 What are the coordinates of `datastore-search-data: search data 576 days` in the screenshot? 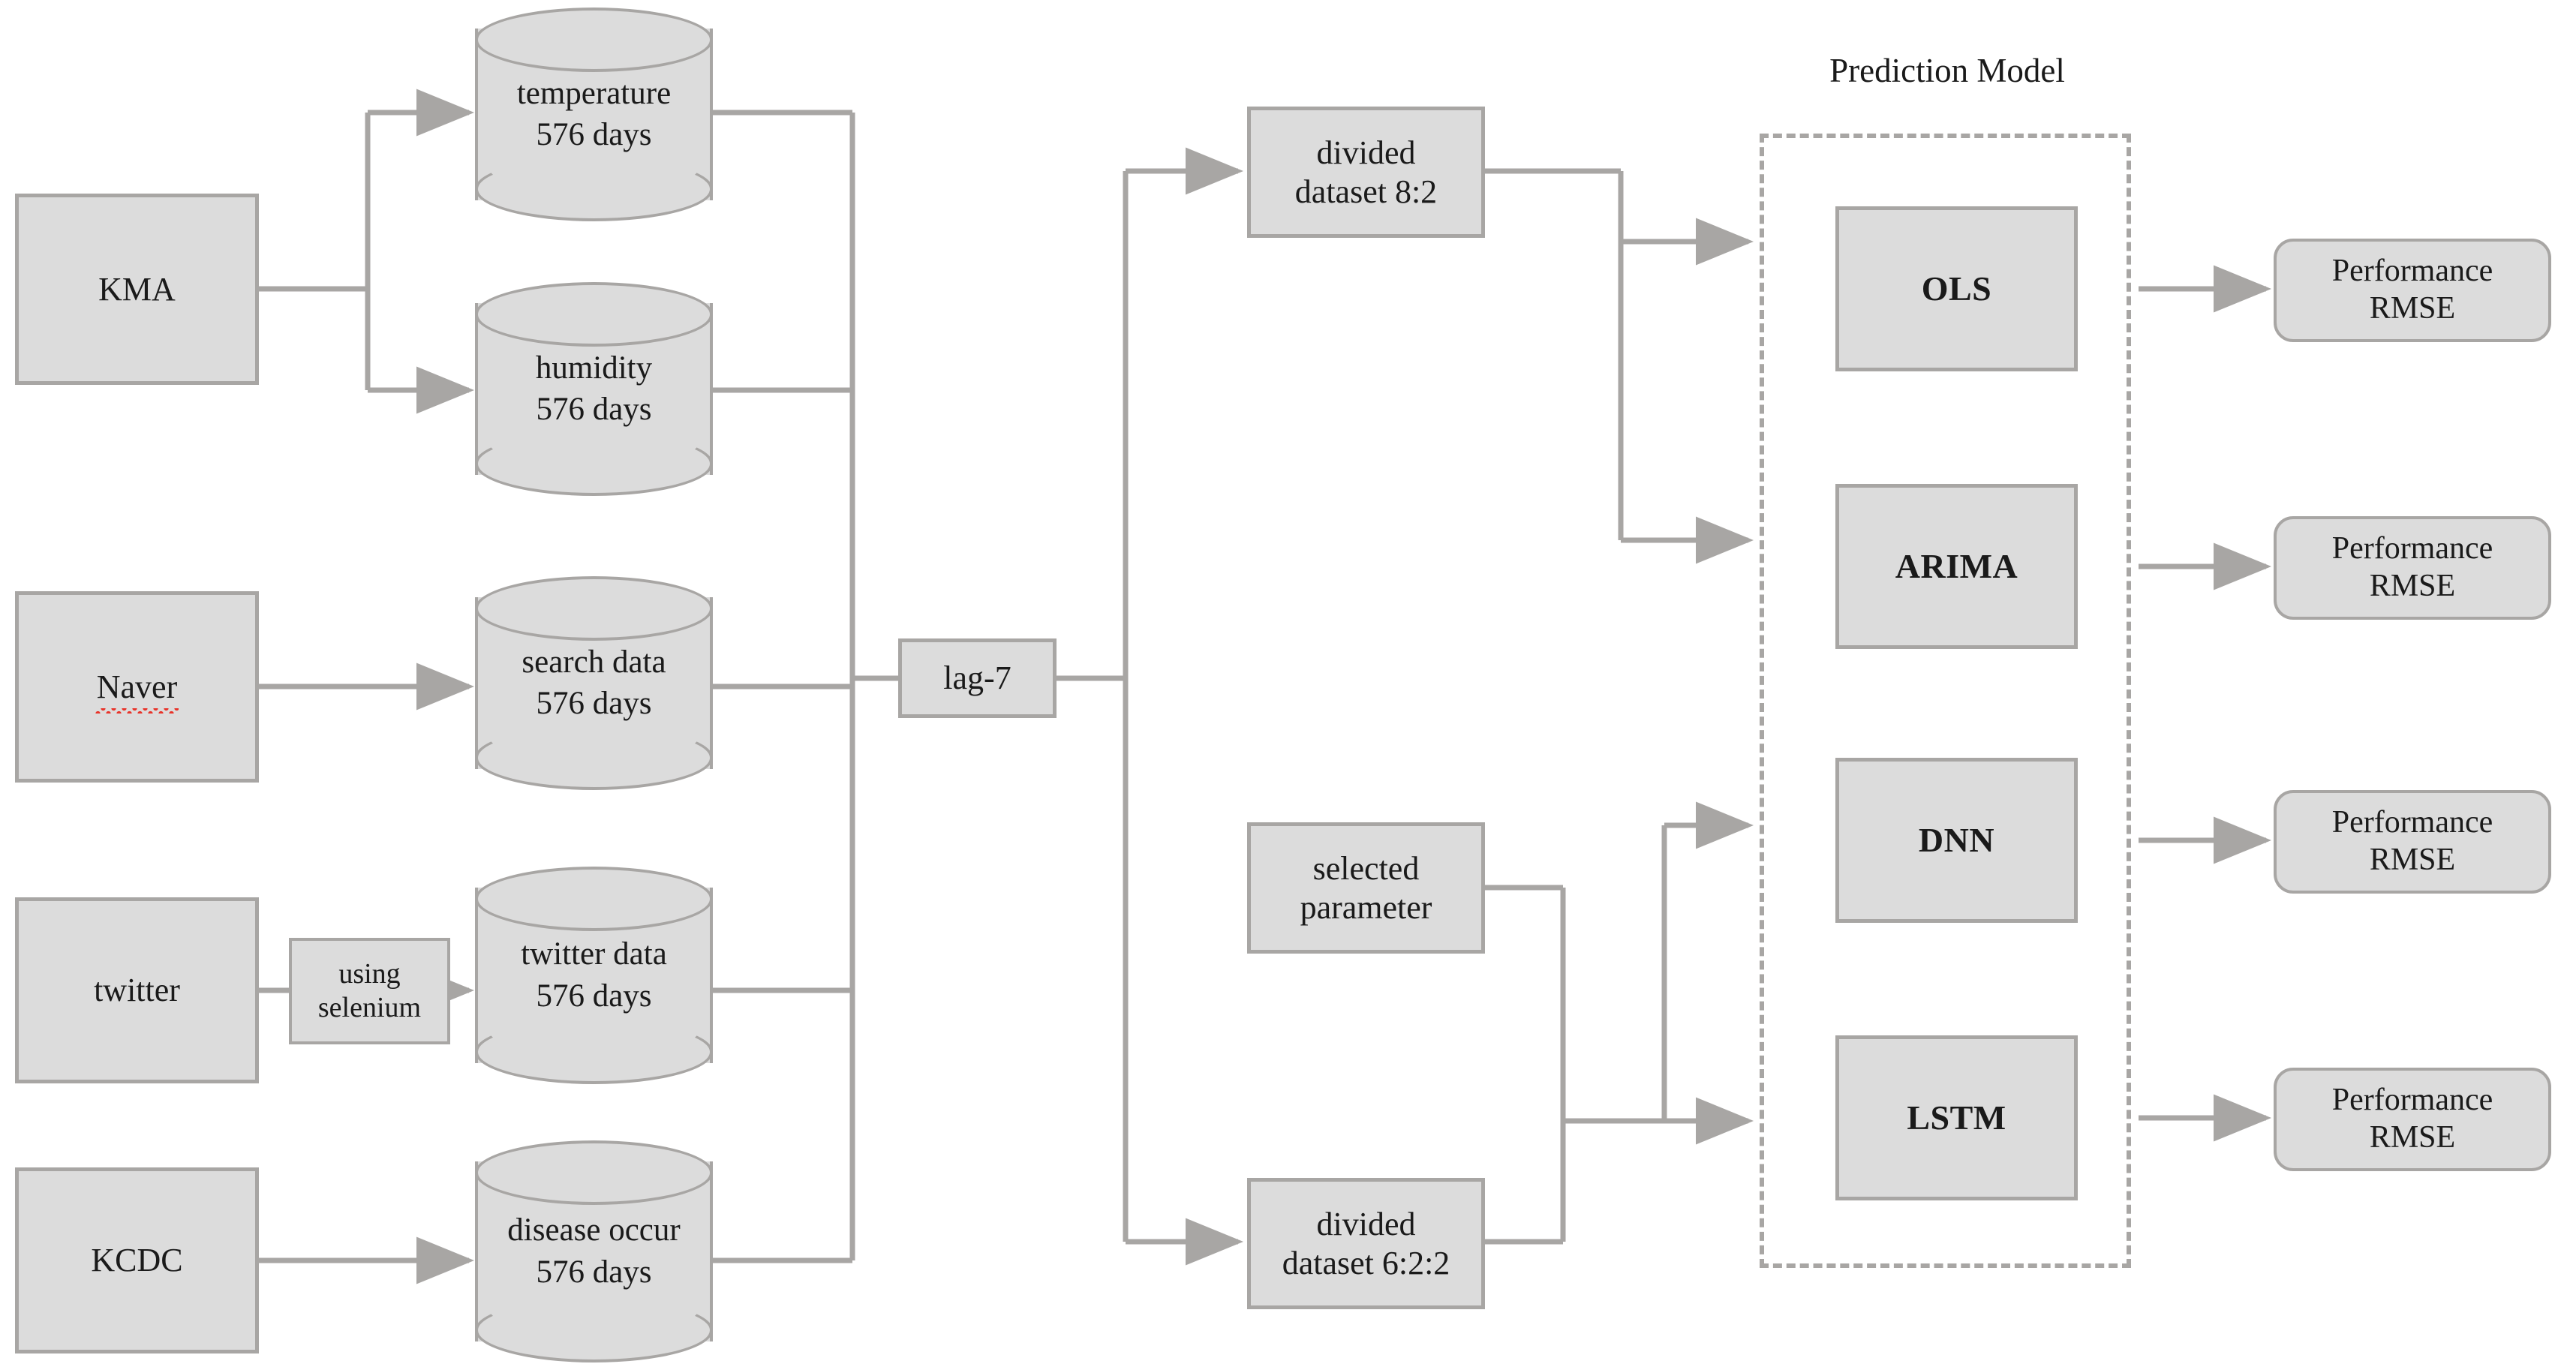 It's located at (594, 683).